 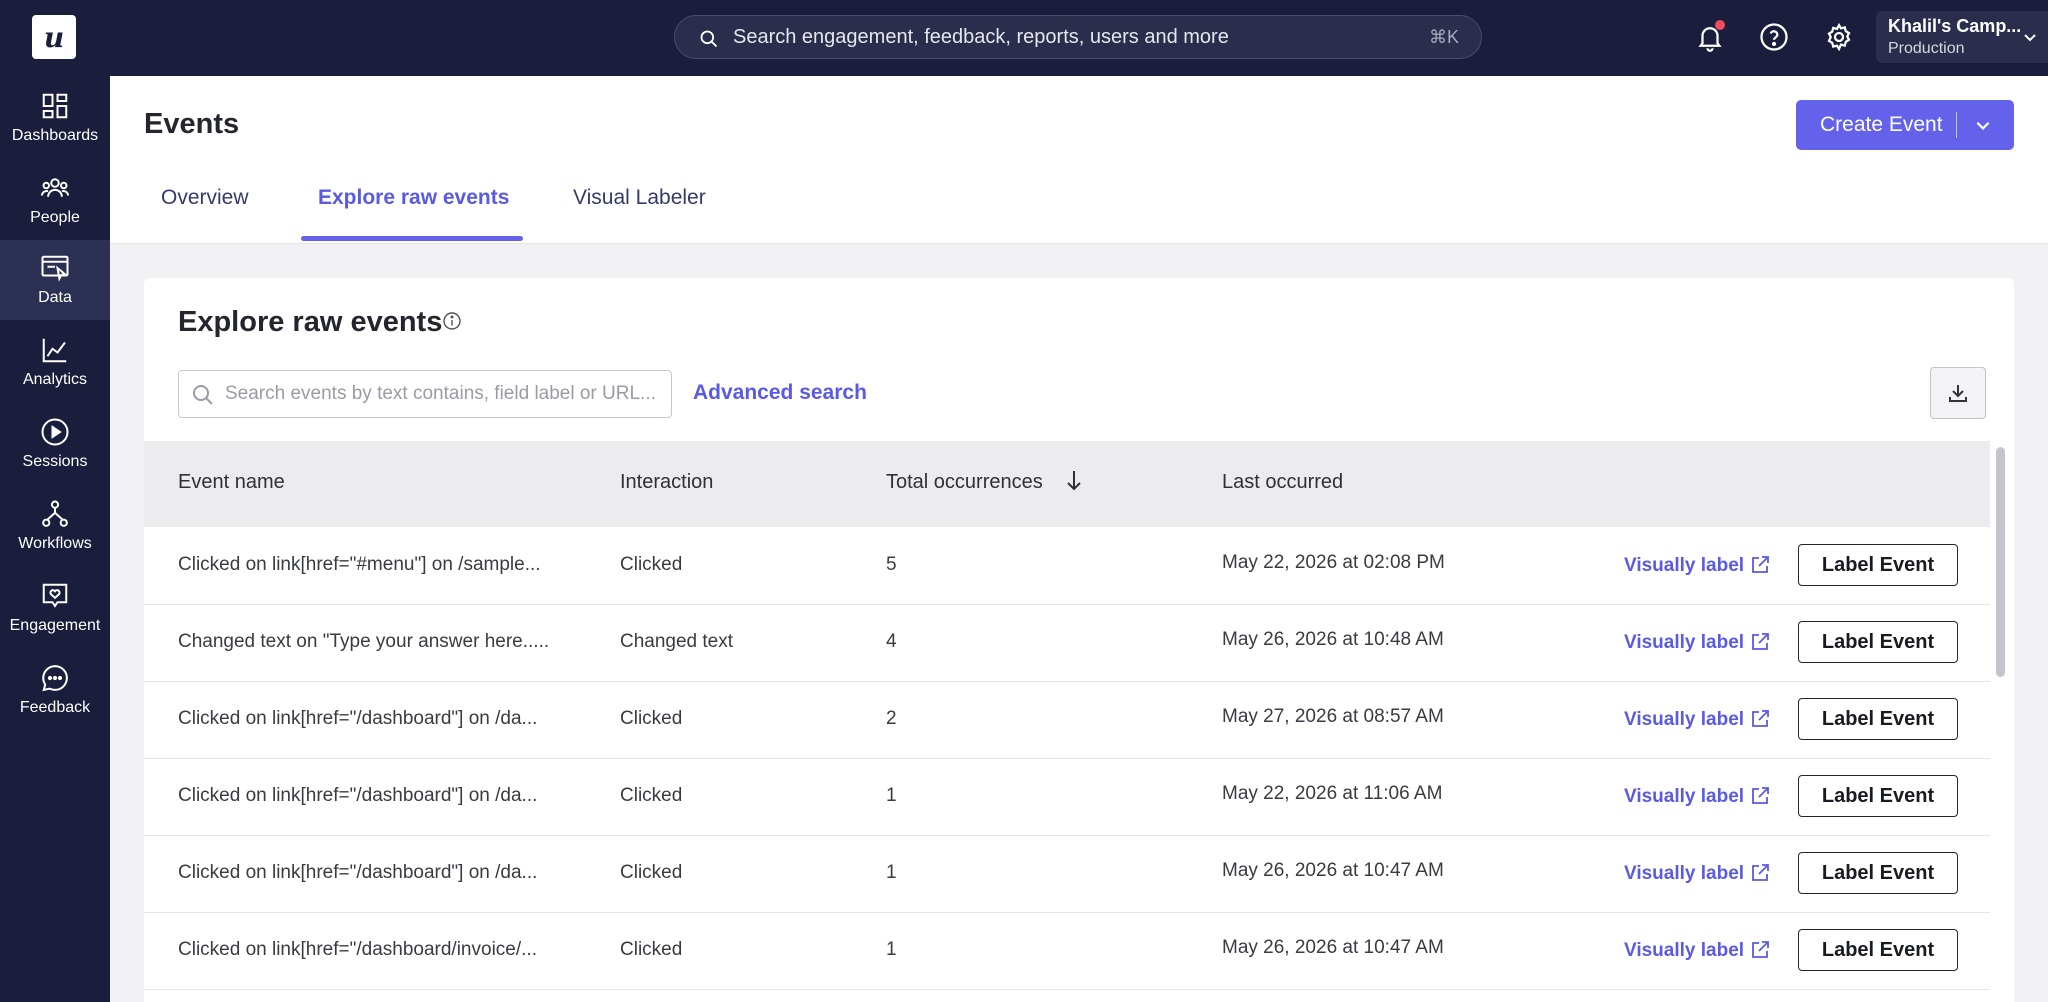 I want to click on sidebar-item-label: Analytics, so click(x=55, y=379).